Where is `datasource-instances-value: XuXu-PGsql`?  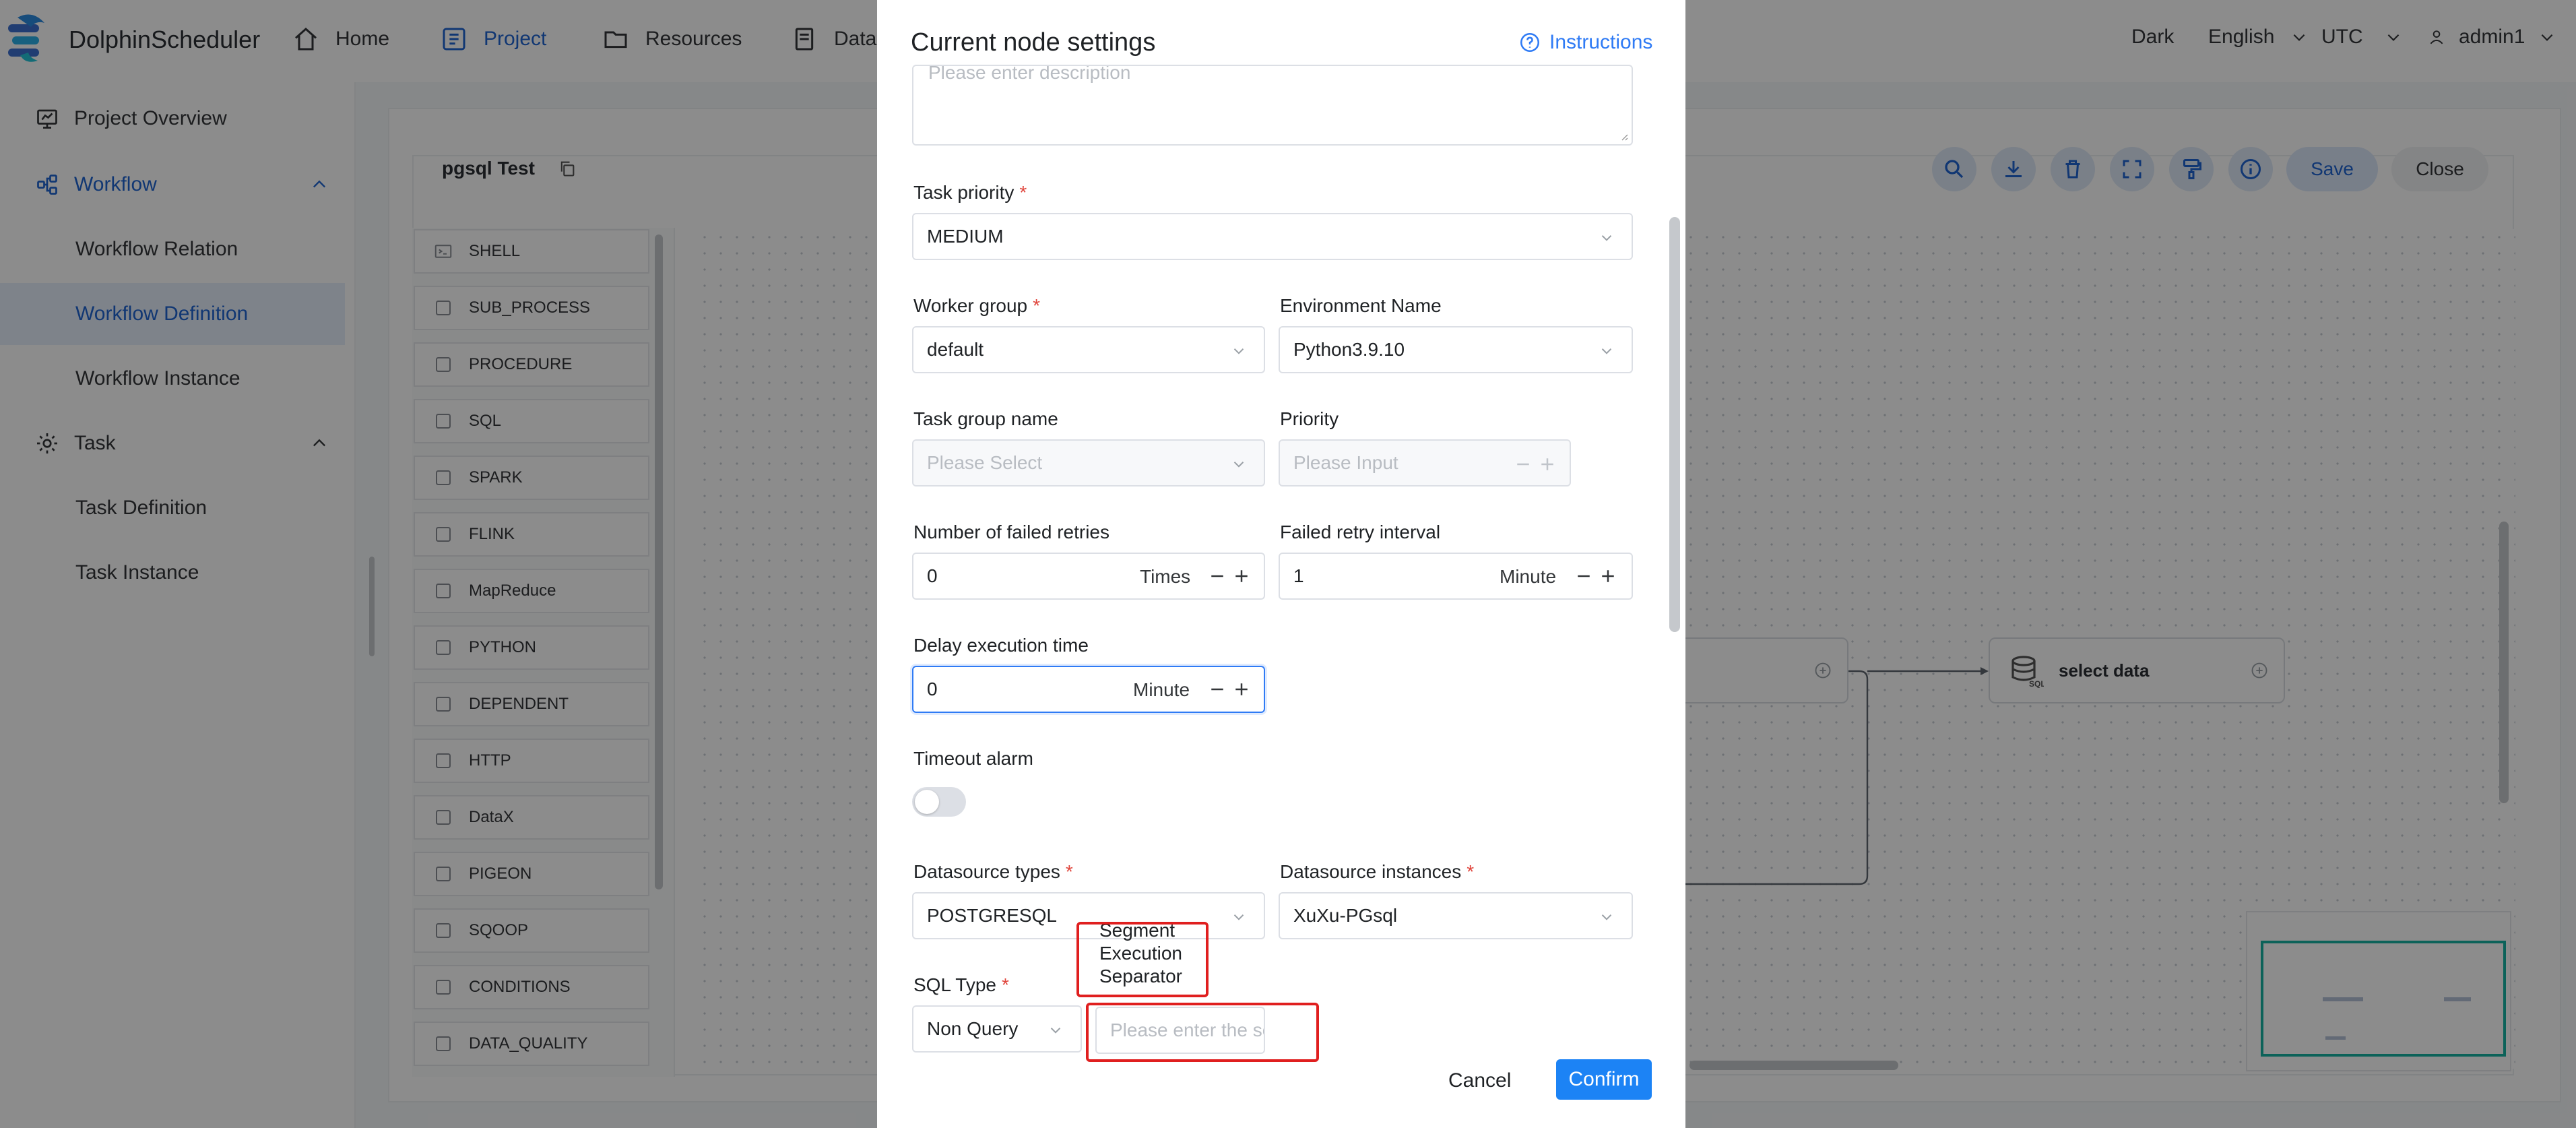
datasource-instances-value: XuXu-PGsql is located at coordinates (1345, 915).